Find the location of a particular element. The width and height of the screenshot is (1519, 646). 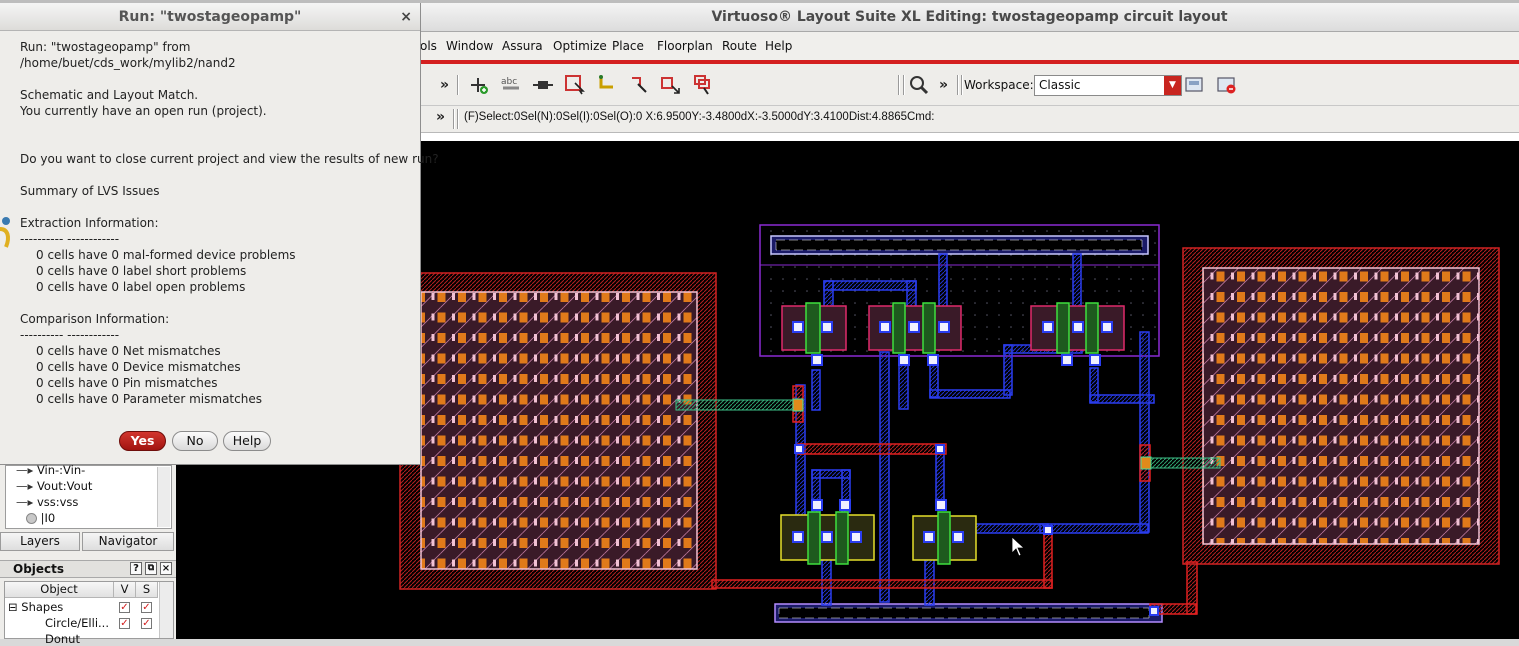

help-button: Help is located at coordinates (247, 441).